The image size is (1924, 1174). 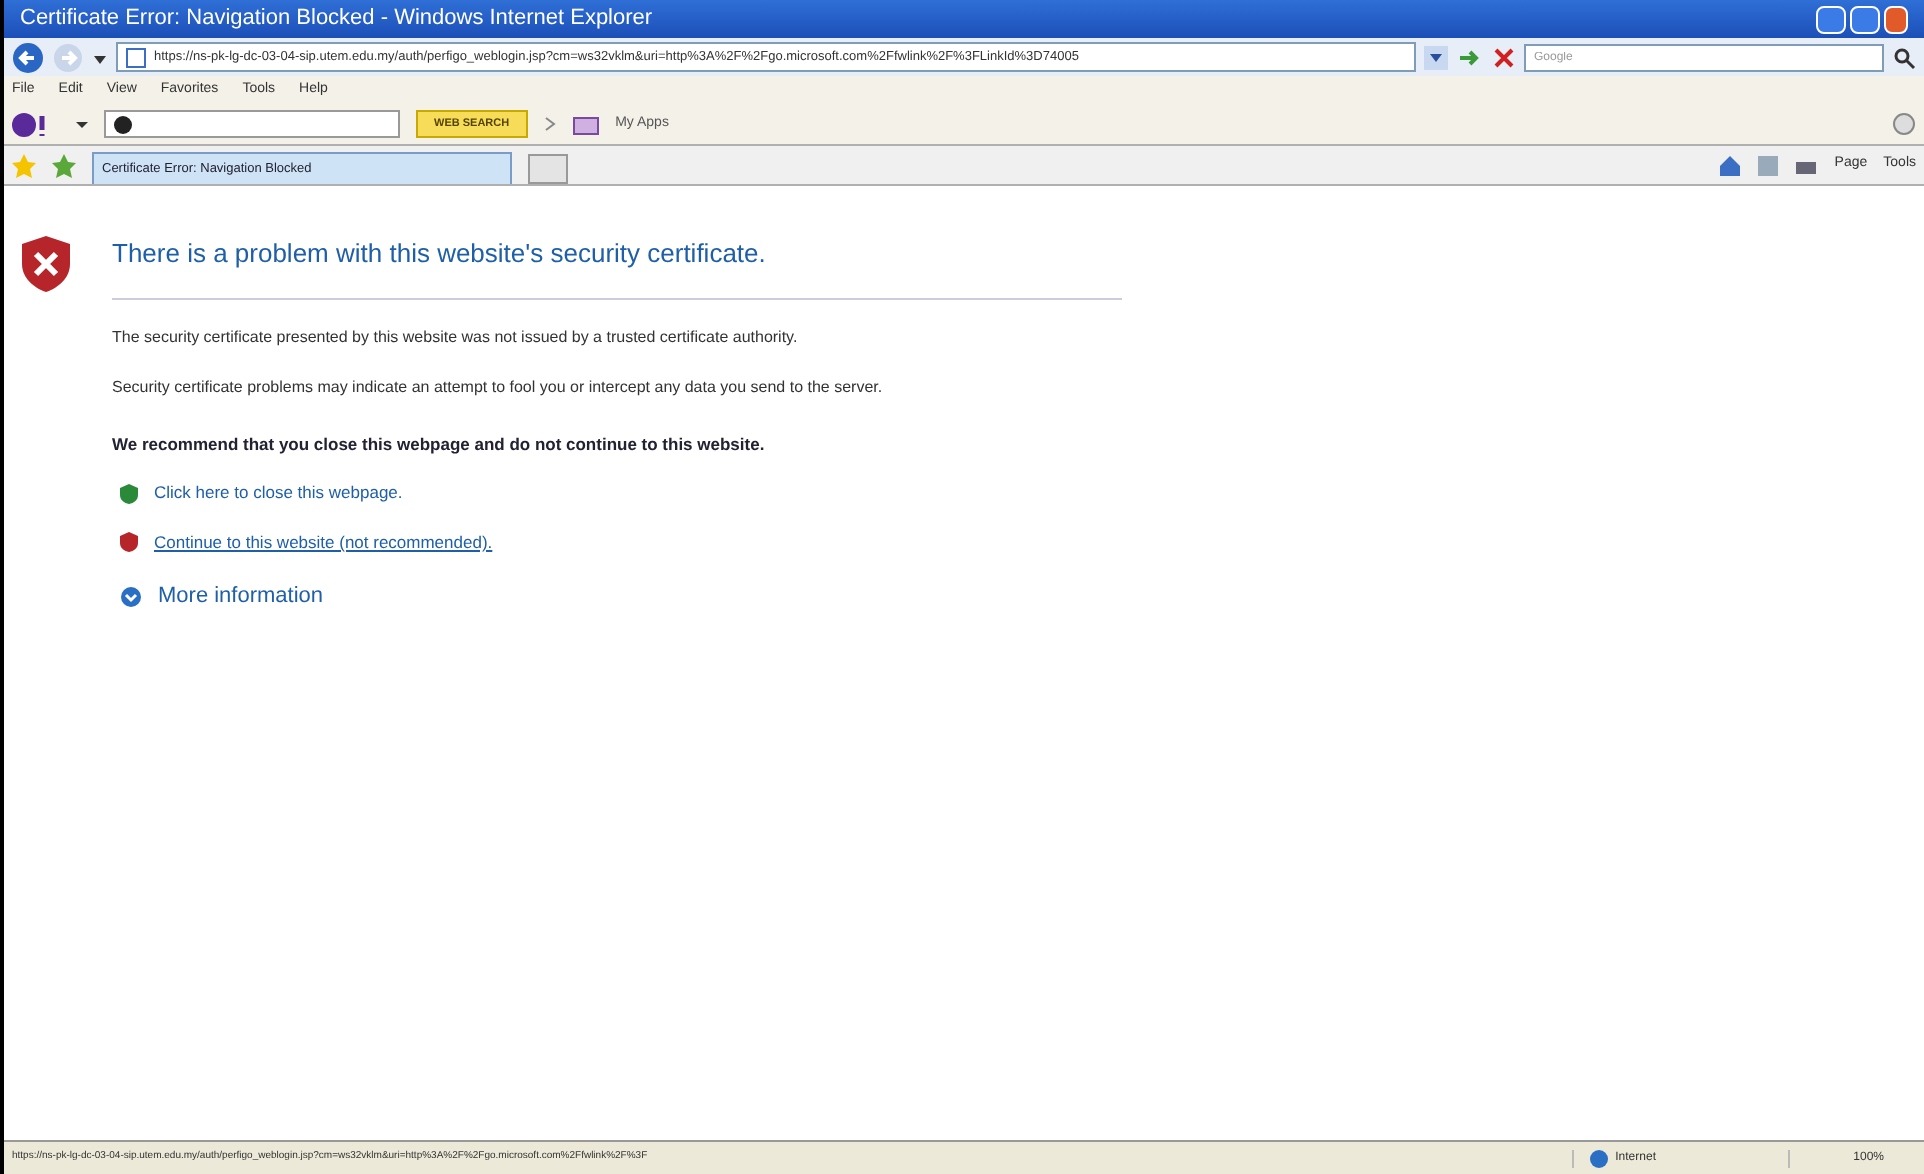 I want to click on page-icon, so click(x=136, y=57).